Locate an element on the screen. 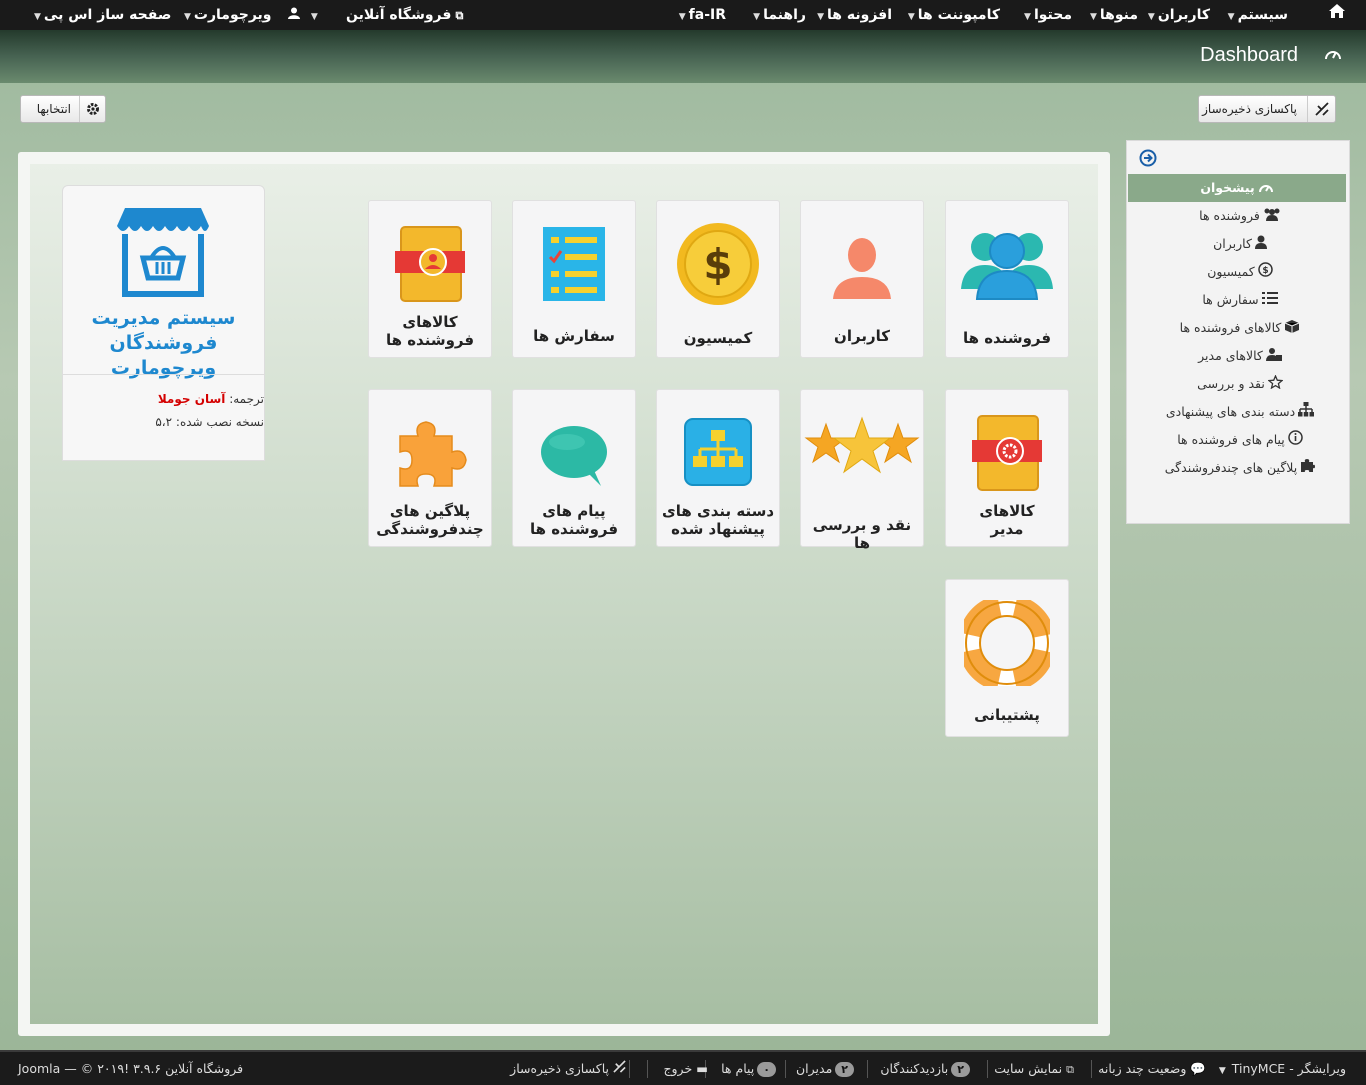 The width and height of the screenshot is (1366, 1085). chat-bubble-icon is located at coordinates (574, 455).